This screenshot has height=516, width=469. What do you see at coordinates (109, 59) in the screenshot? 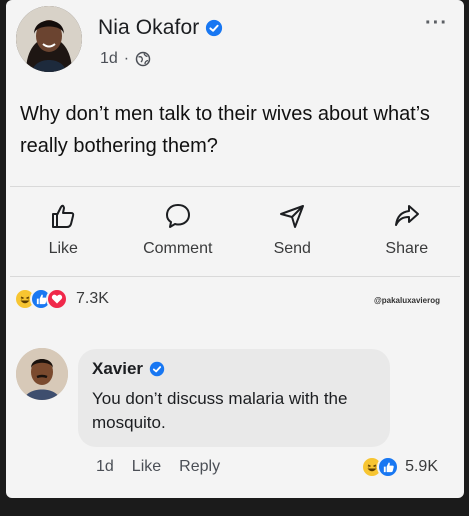
I see `post-time: 1d` at bounding box center [109, 59].